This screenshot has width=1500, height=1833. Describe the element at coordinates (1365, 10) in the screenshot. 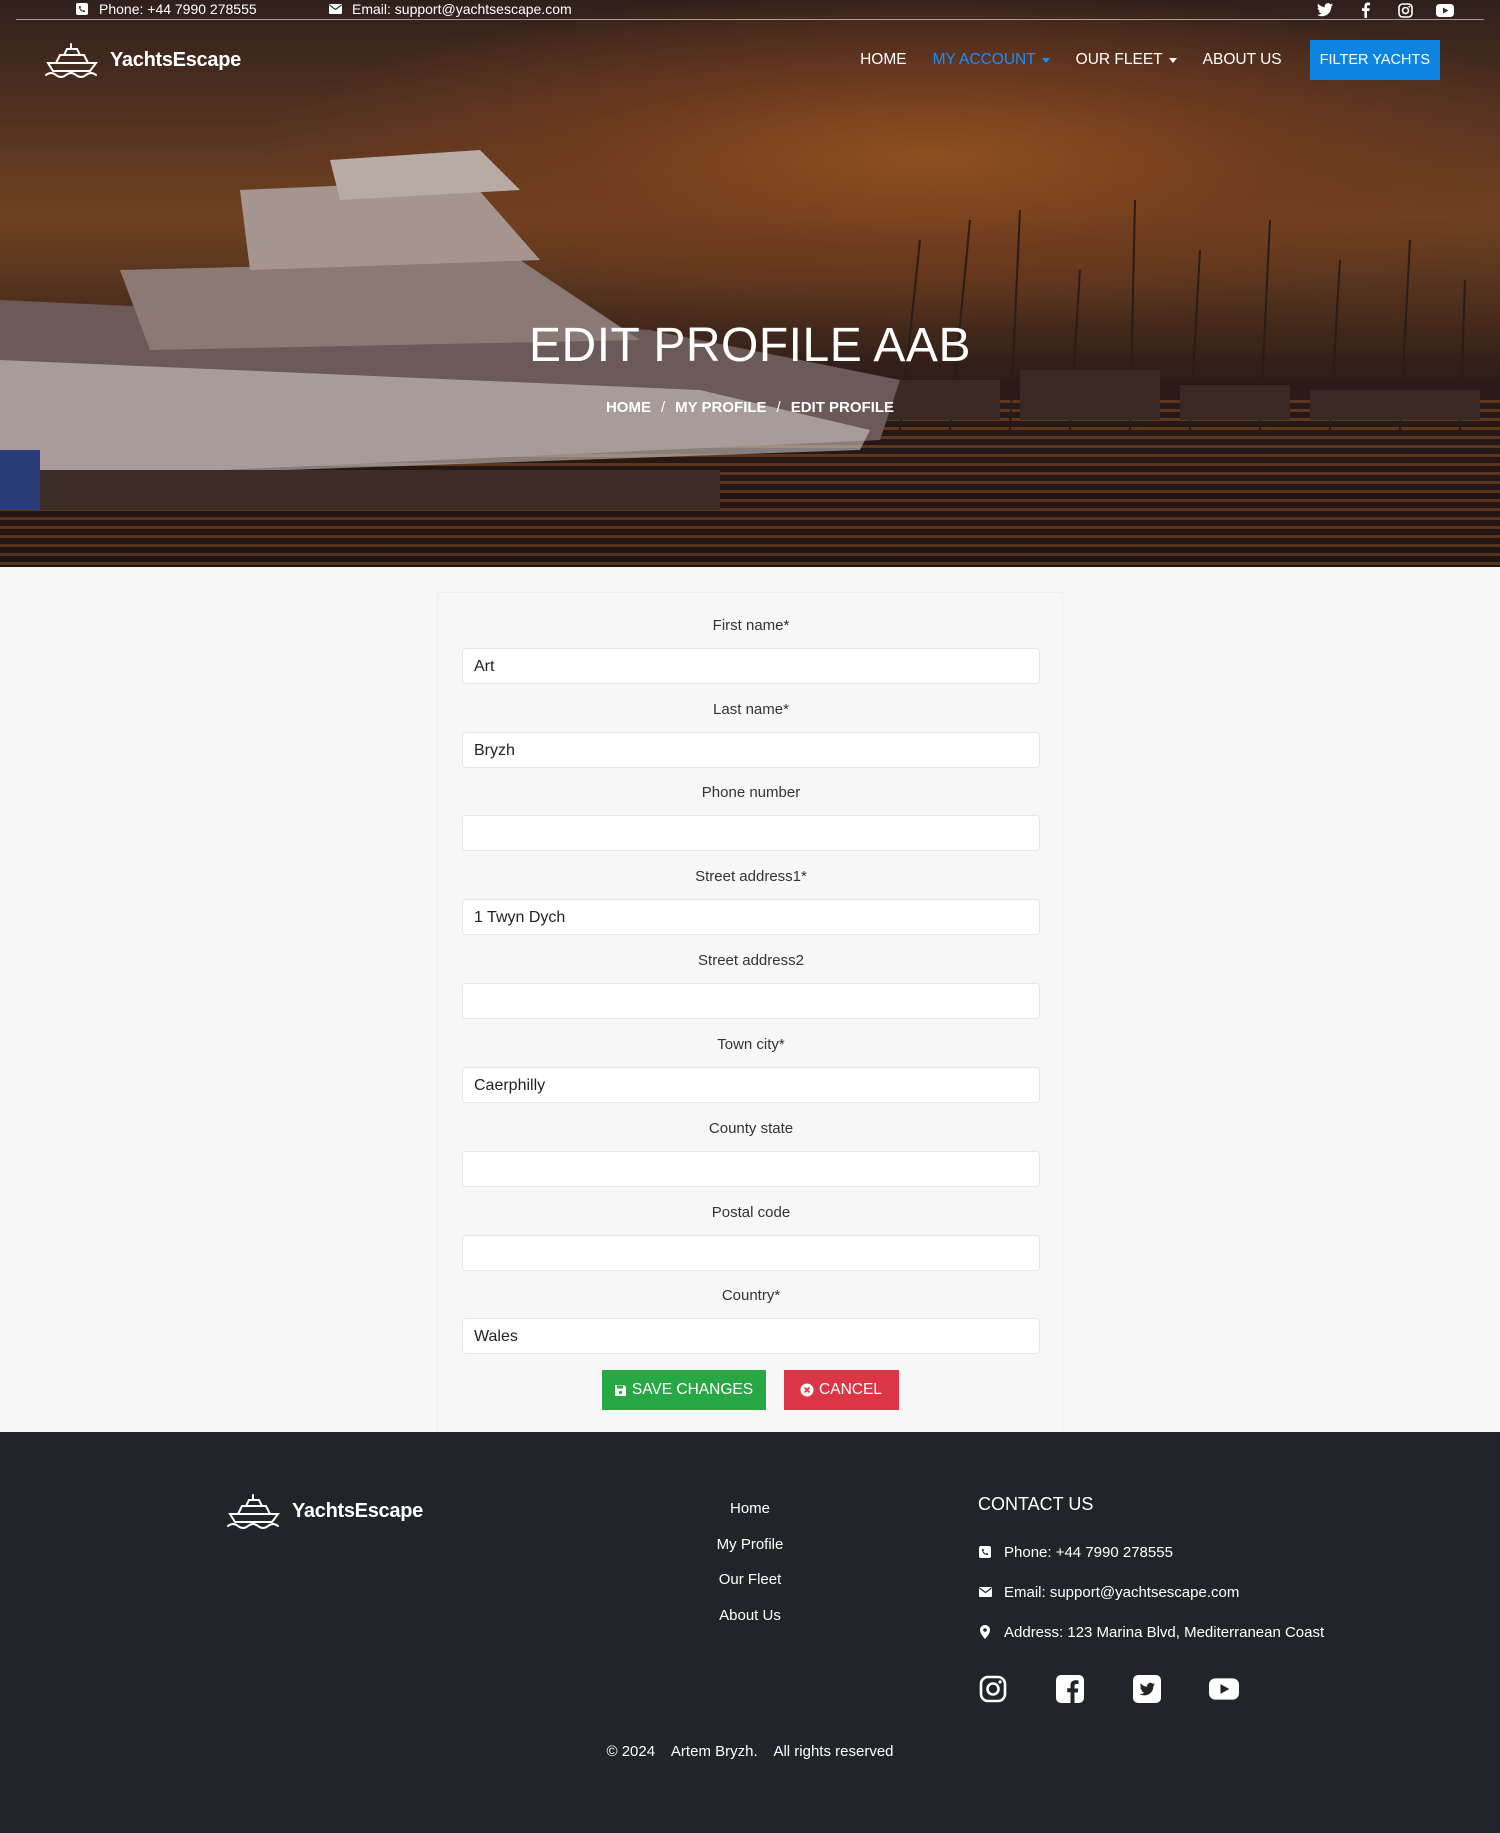

I see `facebook-icon` at that location.